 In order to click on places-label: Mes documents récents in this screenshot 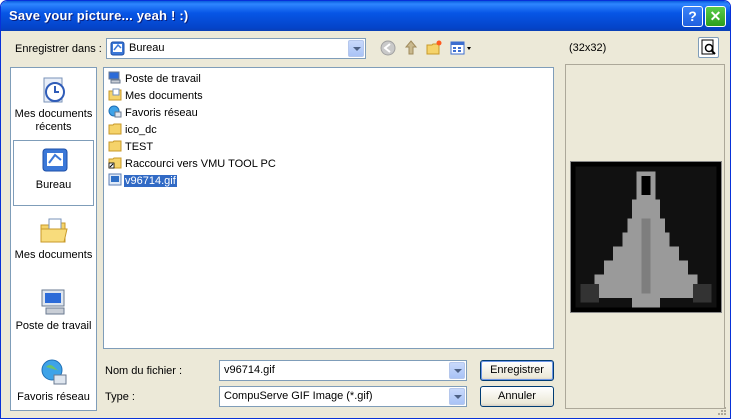, I will do `click(53, 120)`.